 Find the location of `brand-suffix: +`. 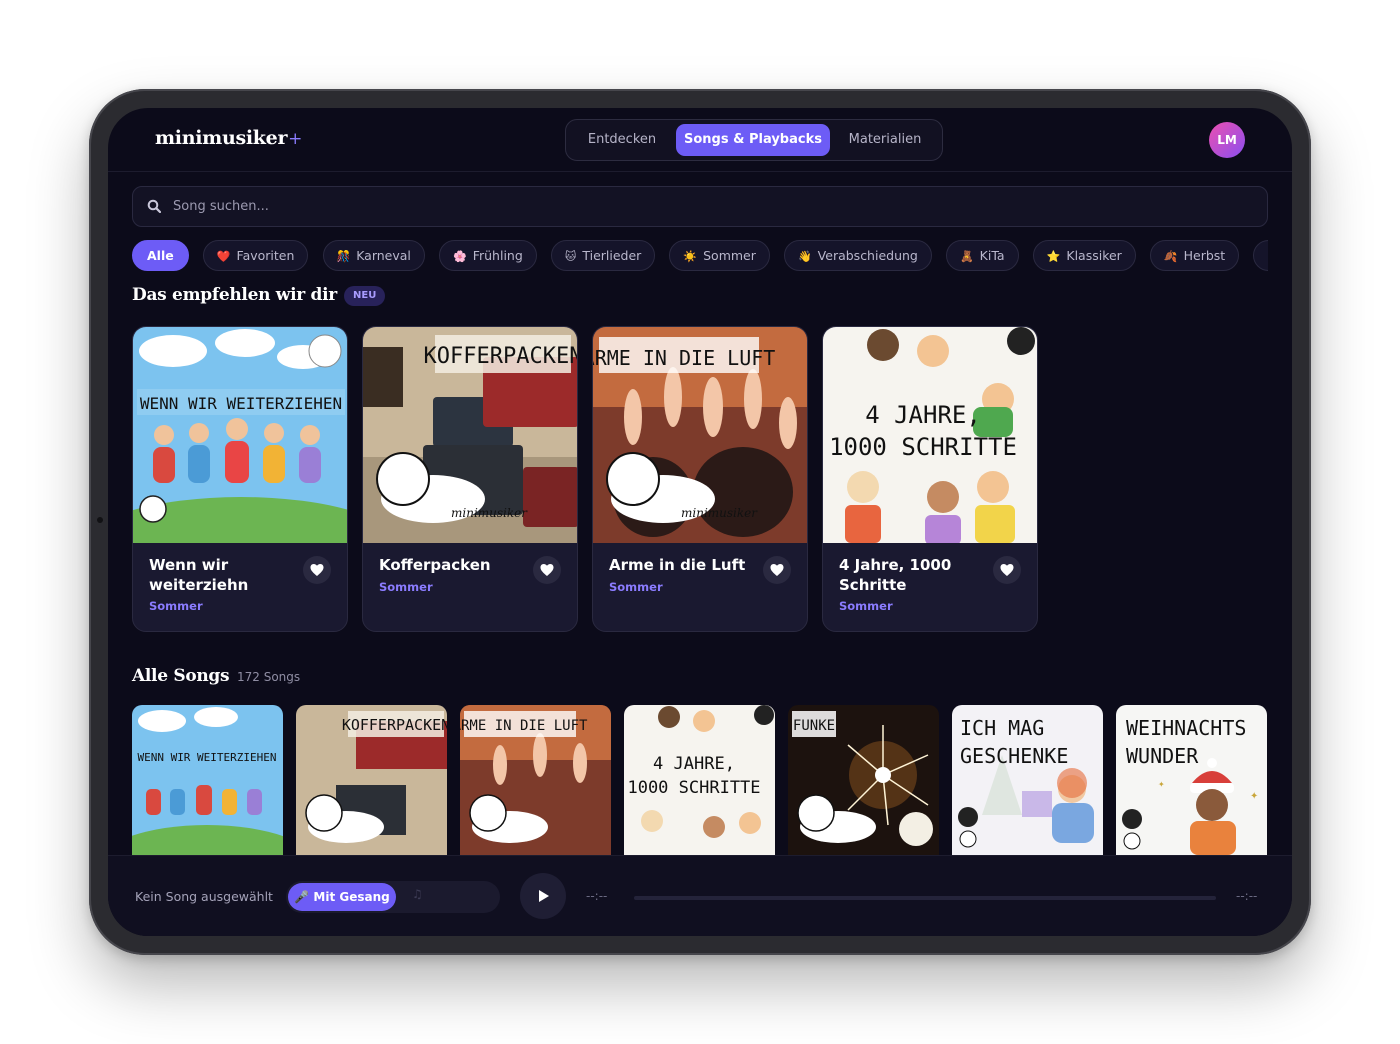

brand-suffix: + is located at coordinates (295, 139).